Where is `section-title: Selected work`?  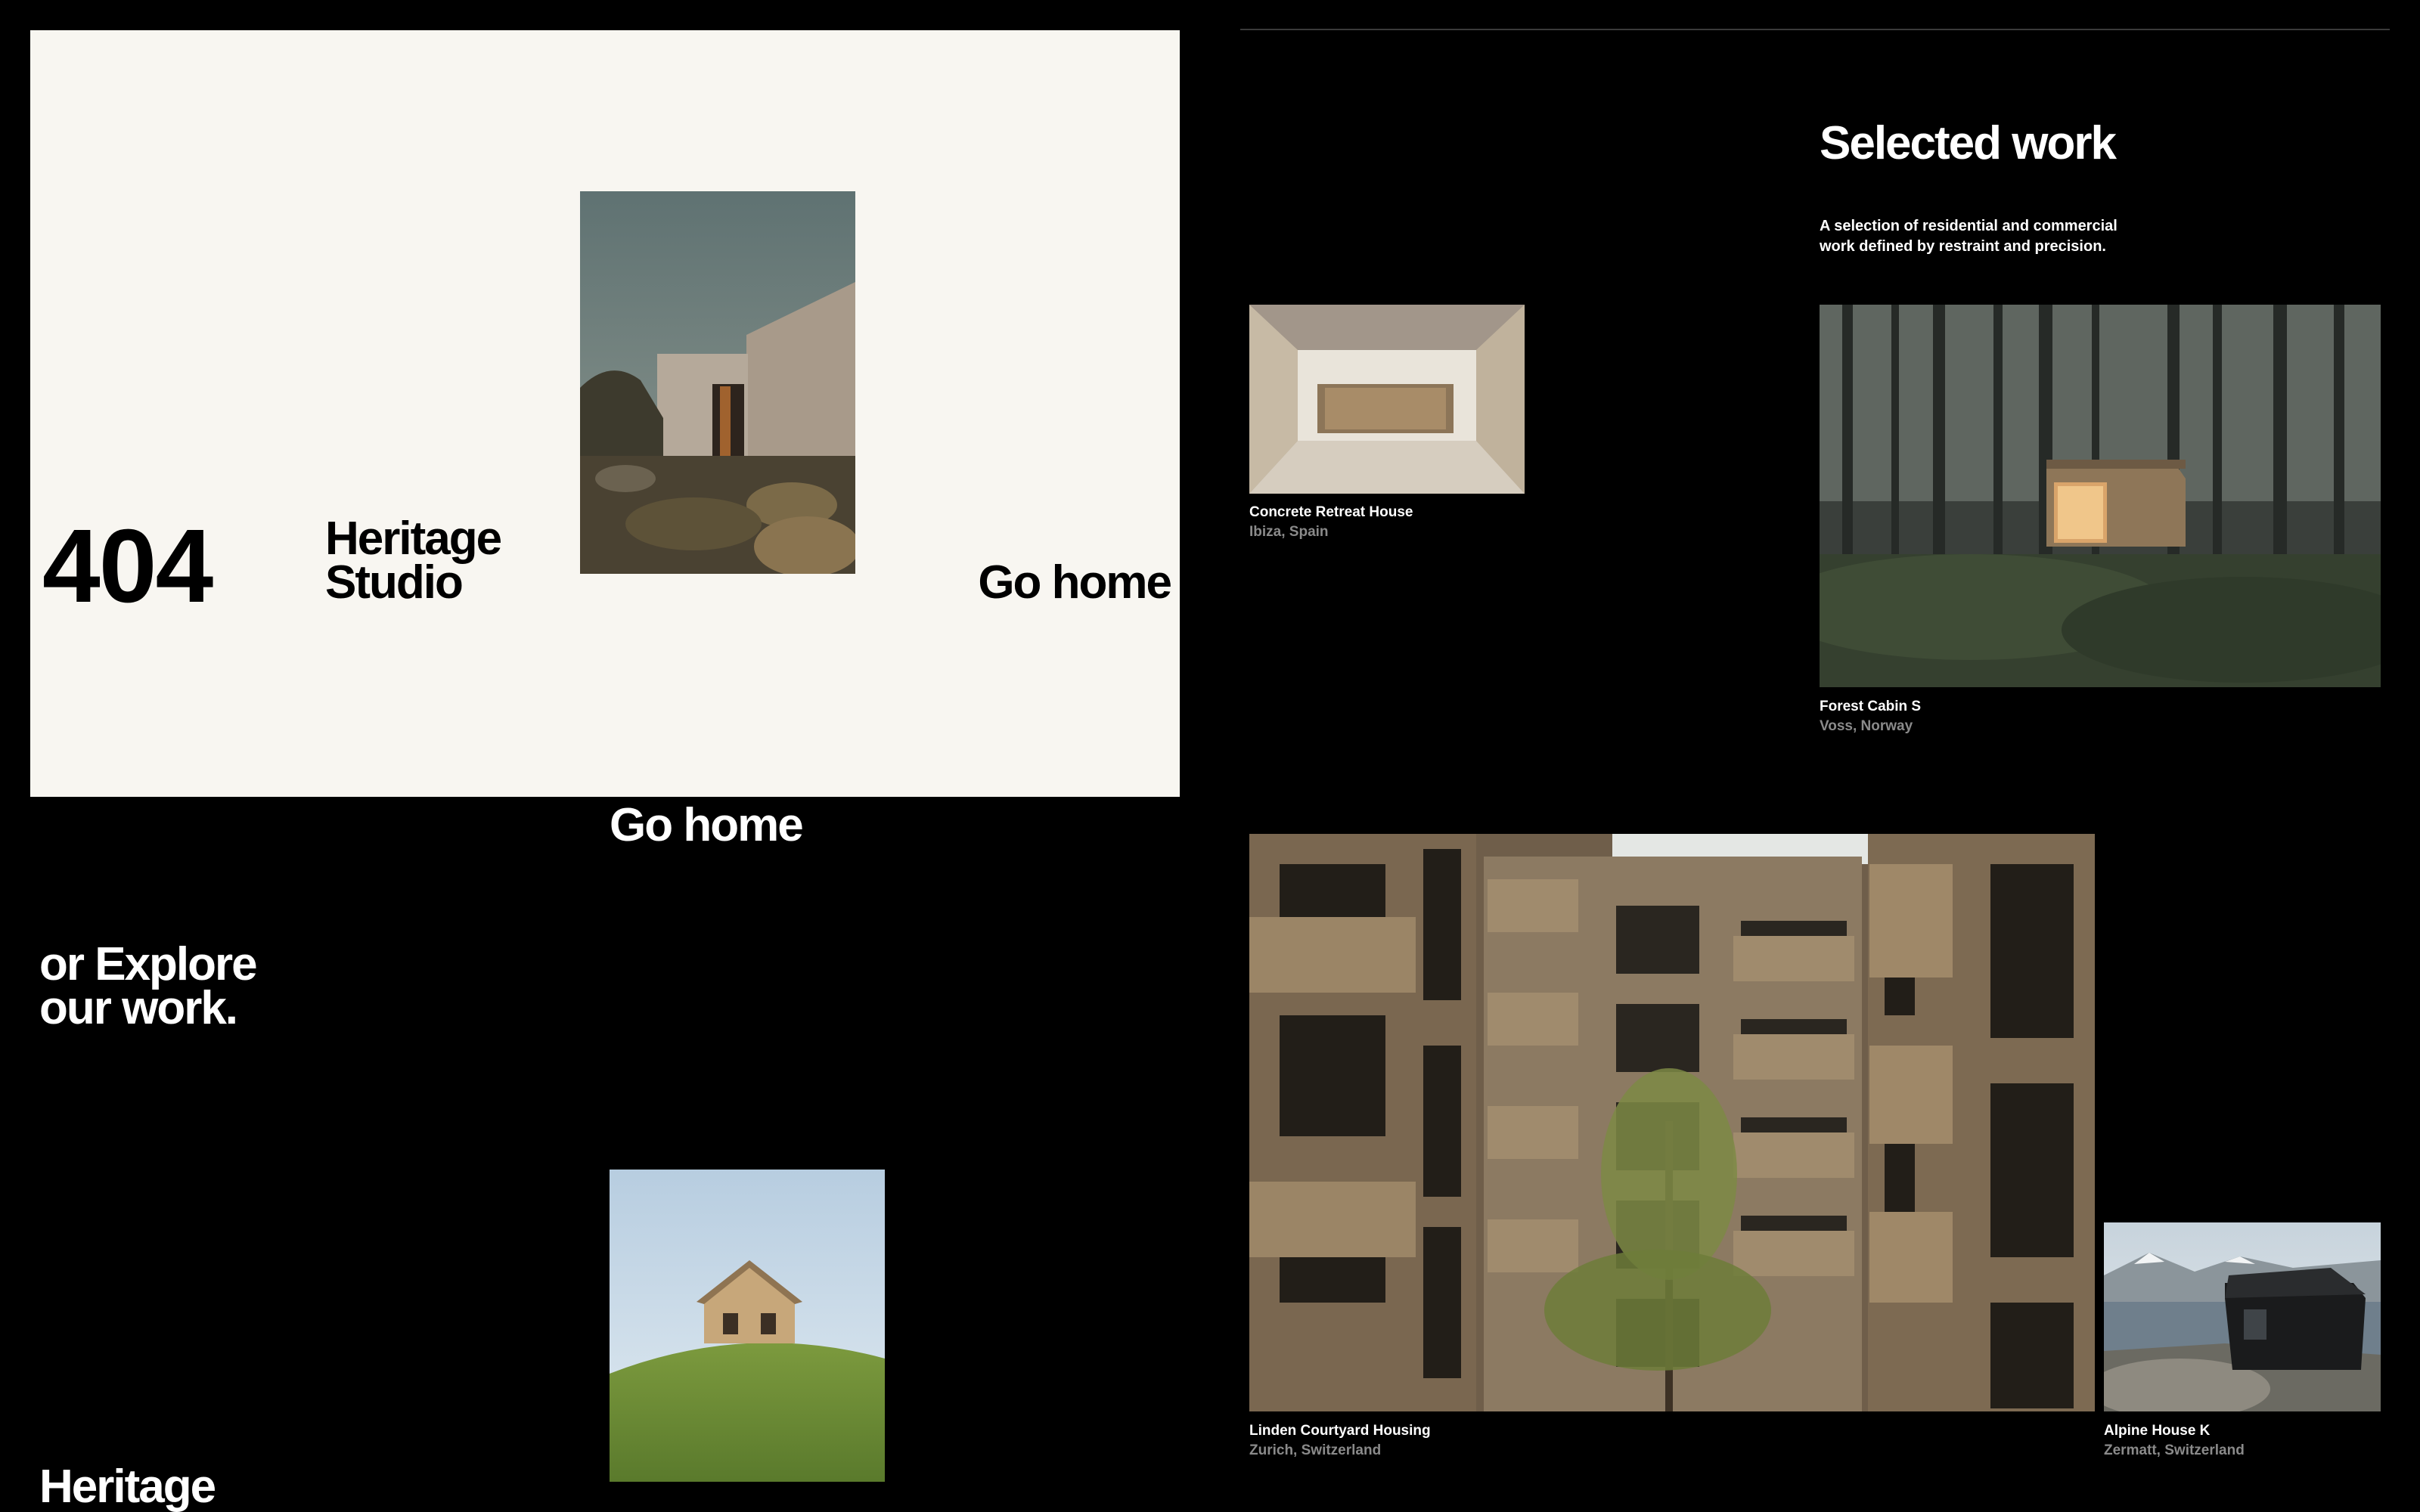
section-title: Selected work is located at coordinates (1968, 143).